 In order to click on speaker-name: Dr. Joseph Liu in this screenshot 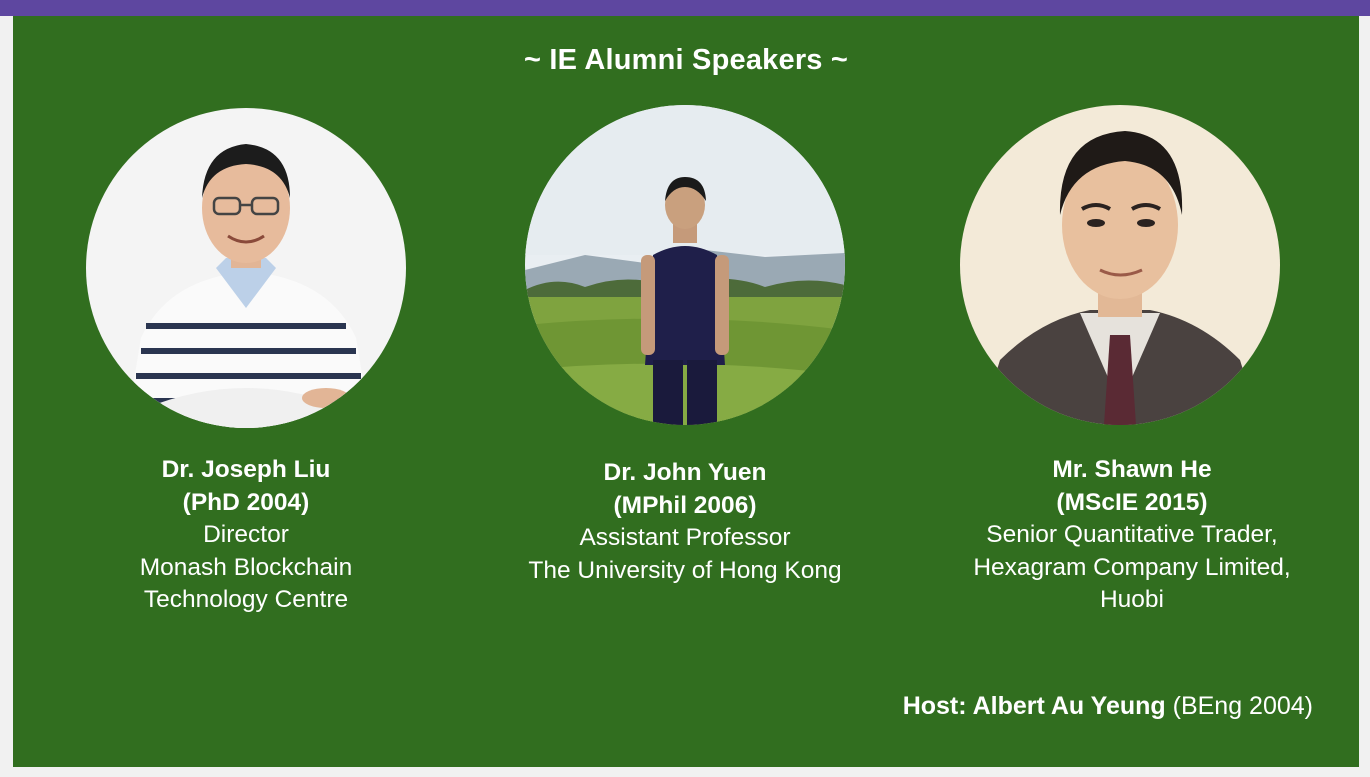, I will do `click(246, 469)`.